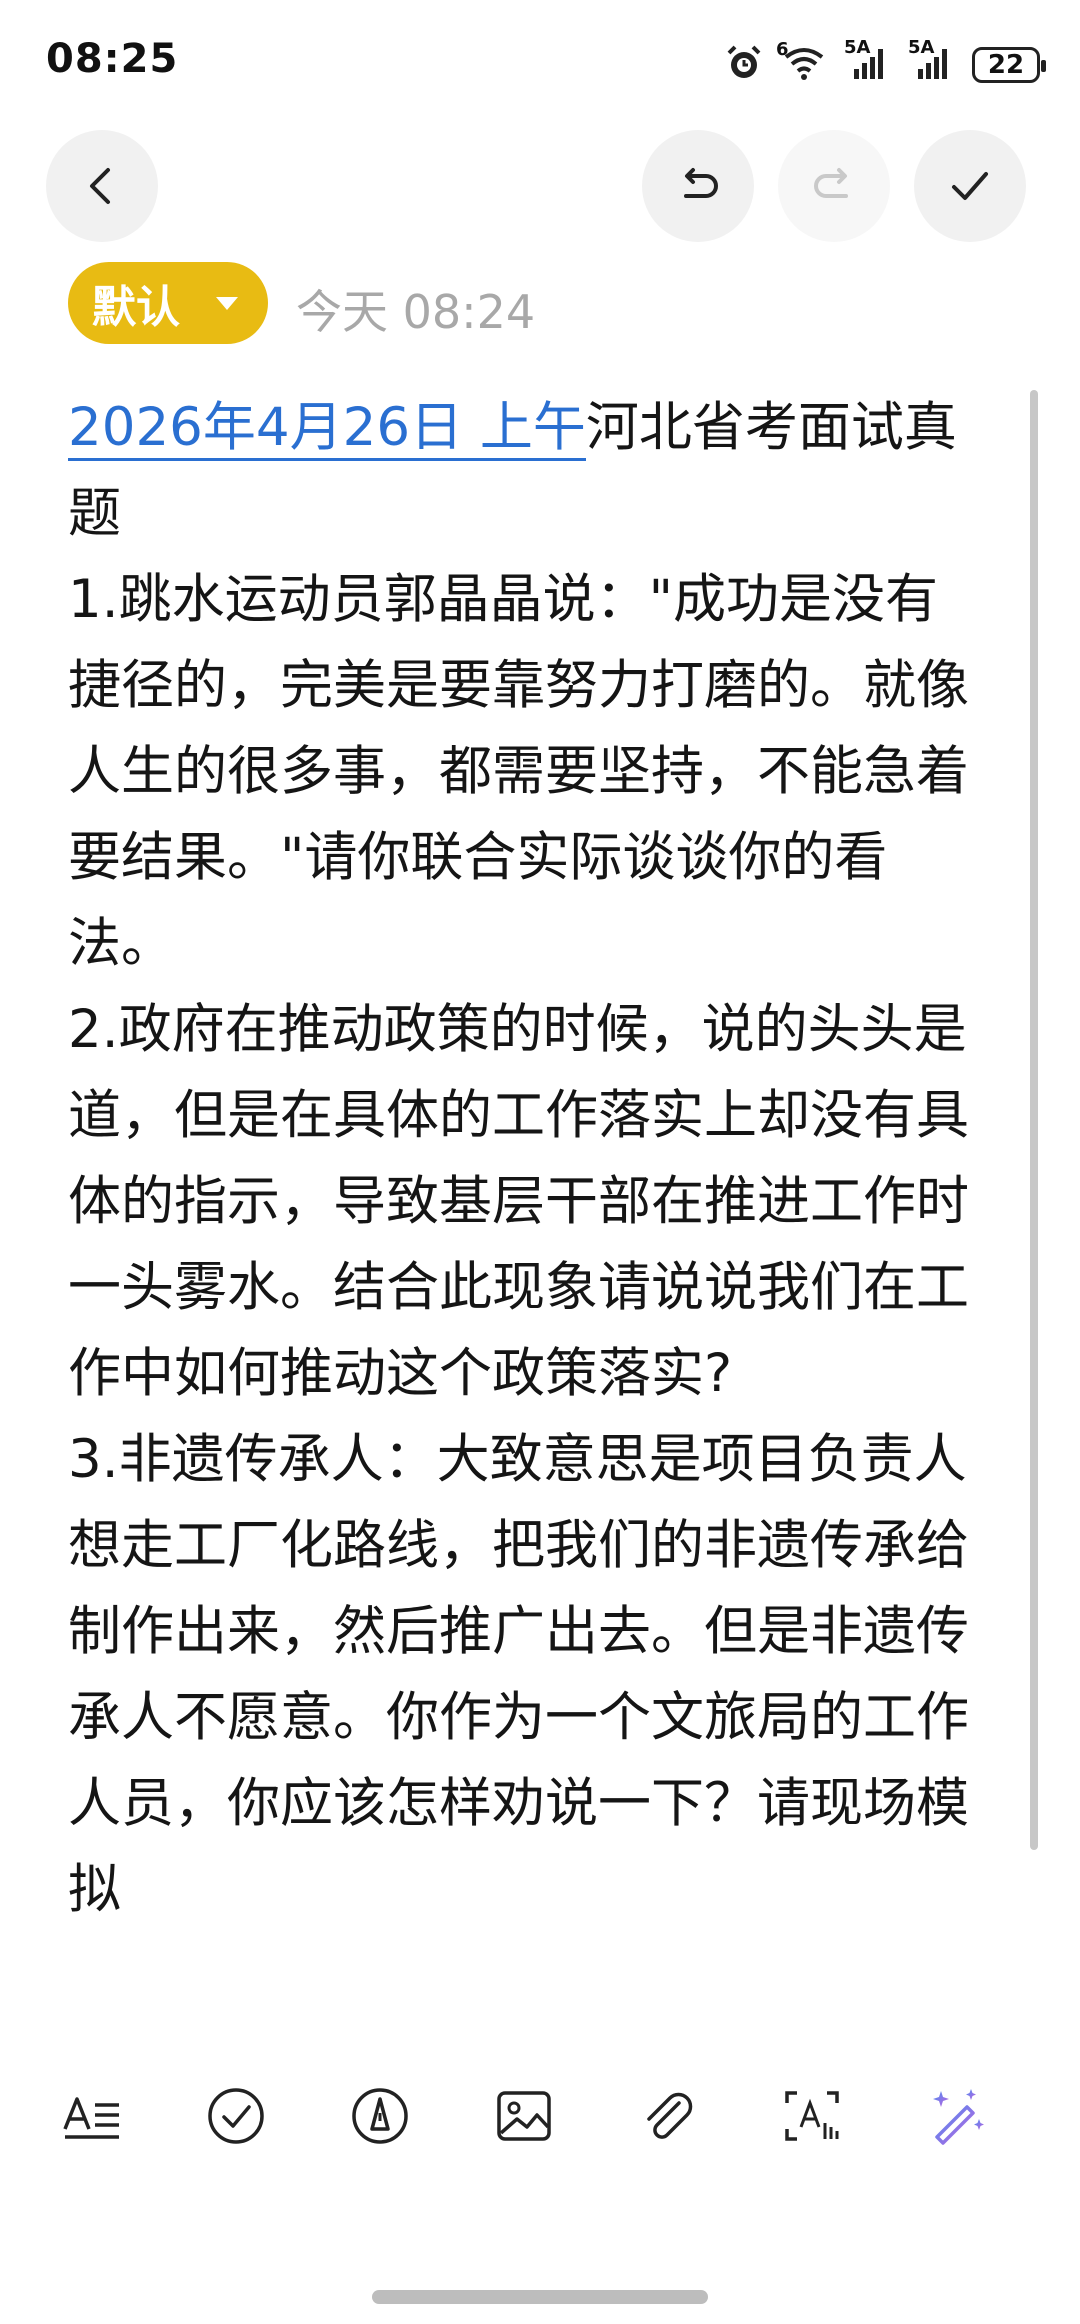 This screenshot has height=2324, width=1080. I want to click on save-button, so click(970, 186).